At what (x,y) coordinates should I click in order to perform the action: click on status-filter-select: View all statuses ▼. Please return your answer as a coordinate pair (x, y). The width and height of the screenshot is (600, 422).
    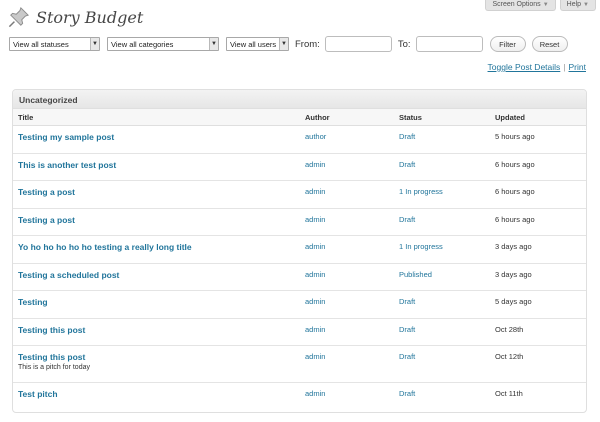
    Looking at the image, I should click on (54, 44).